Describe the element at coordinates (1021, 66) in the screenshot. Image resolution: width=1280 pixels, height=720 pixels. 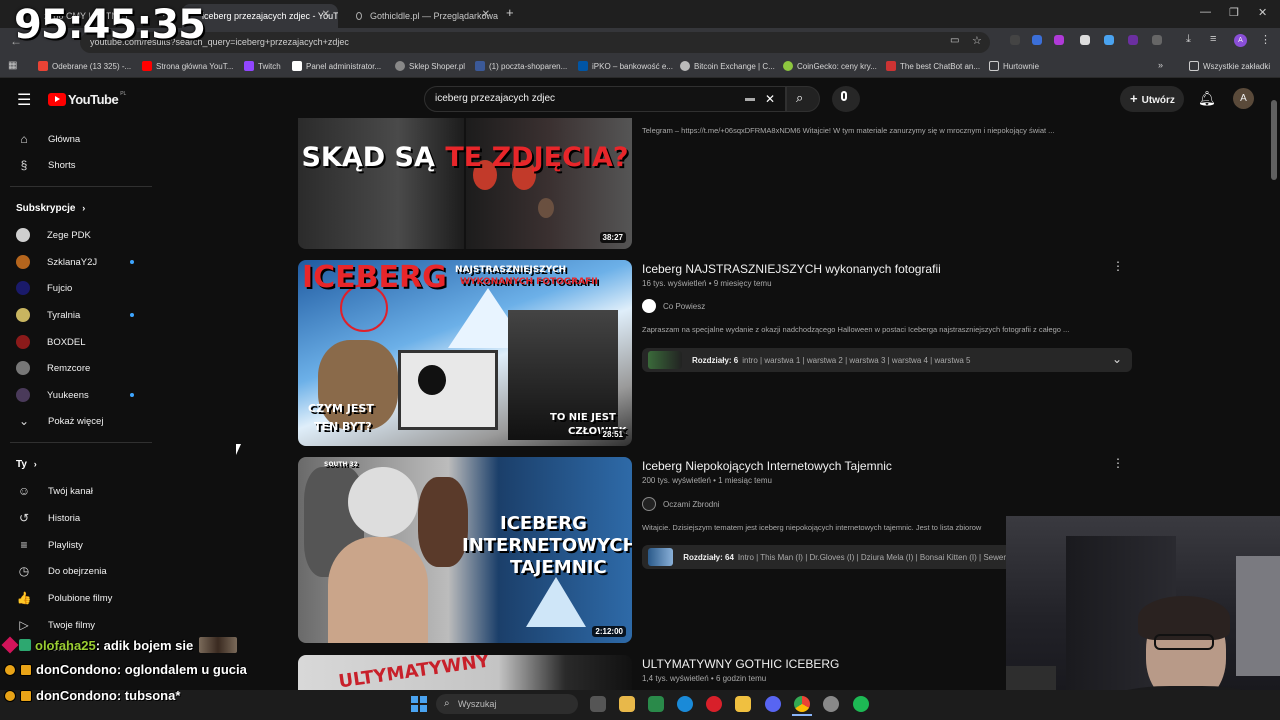
I see `bookmark-label: Hurtownie` at that location.